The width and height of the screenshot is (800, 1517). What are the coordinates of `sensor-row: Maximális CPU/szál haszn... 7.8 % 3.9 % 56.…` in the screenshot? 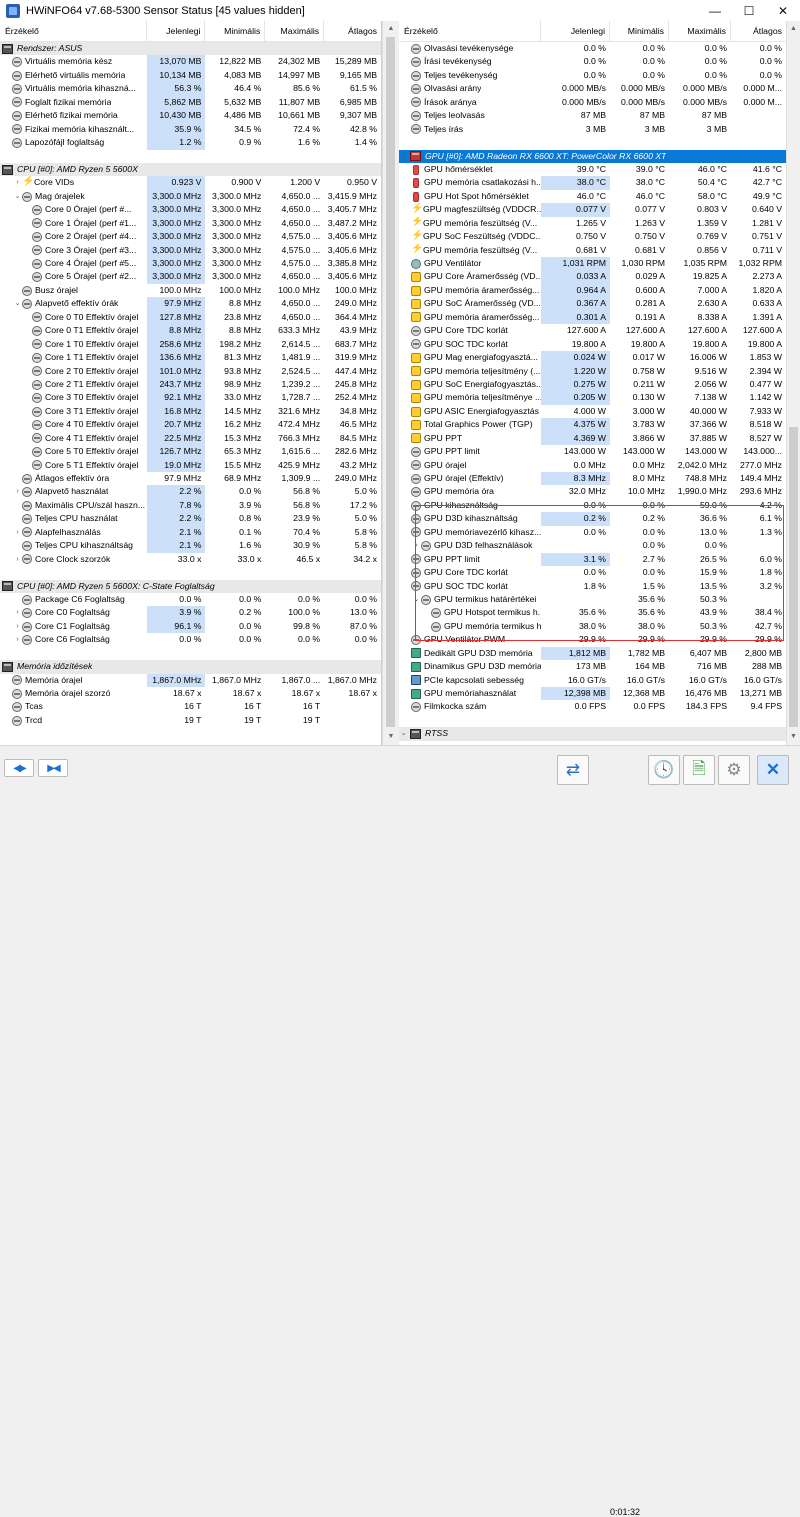 It's located at (190, 505).